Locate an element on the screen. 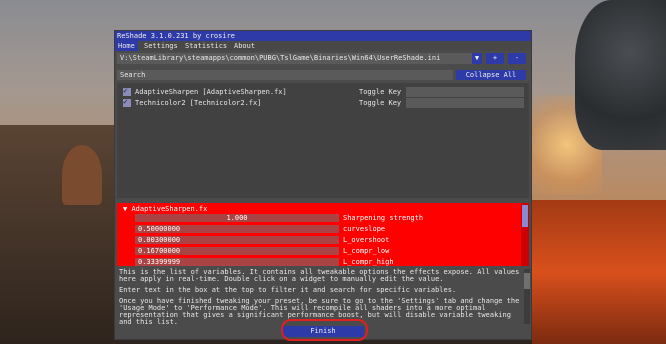  variable-value: 0.16700000 is located at coordinates (159, 251).